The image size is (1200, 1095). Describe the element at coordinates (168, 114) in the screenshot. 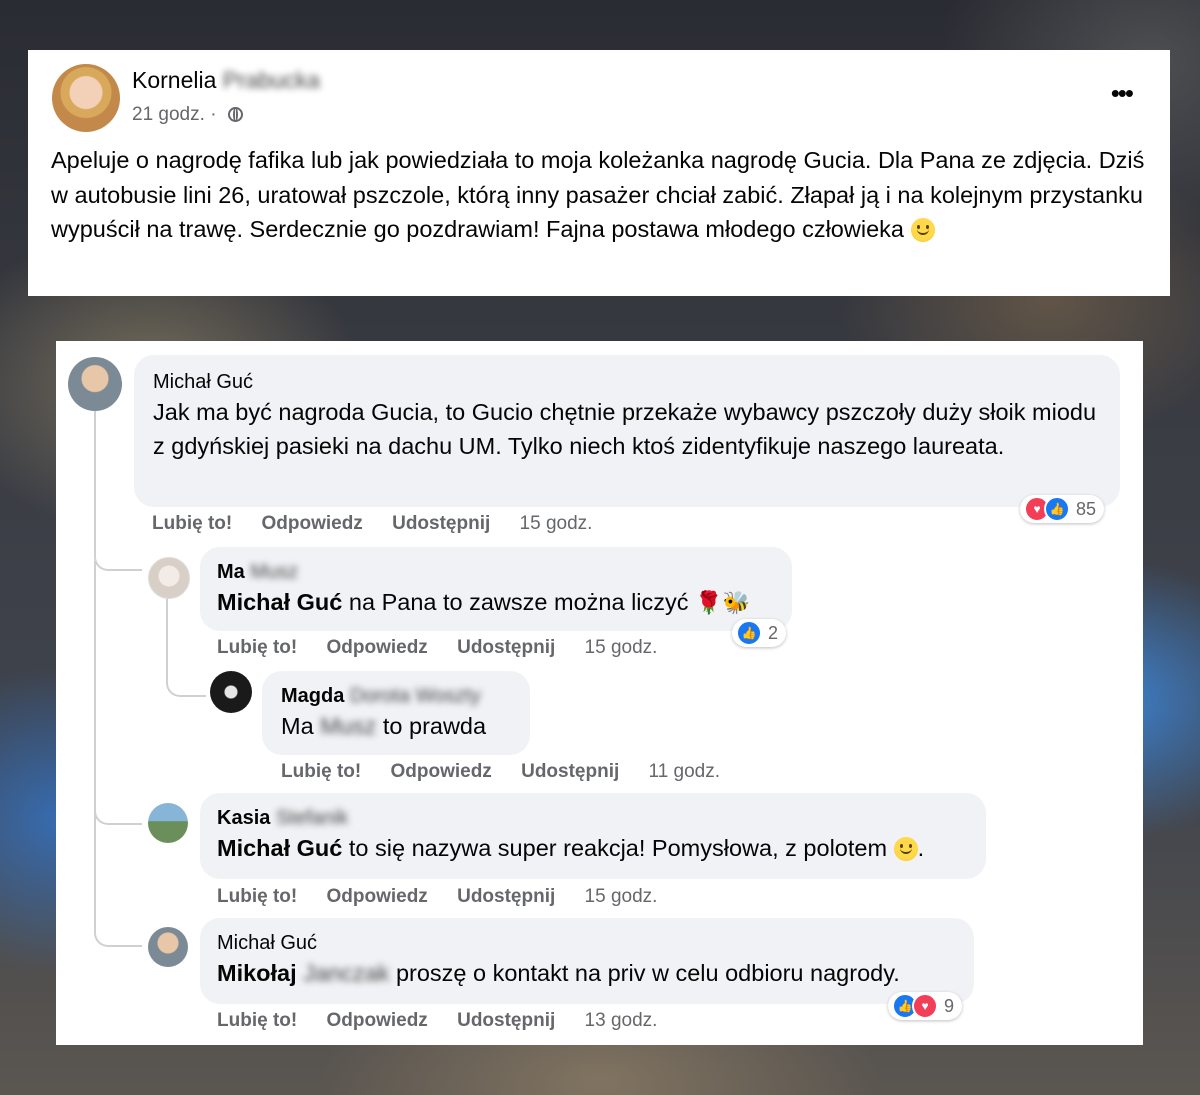

I see `post-time: 21 godz.` at that location.